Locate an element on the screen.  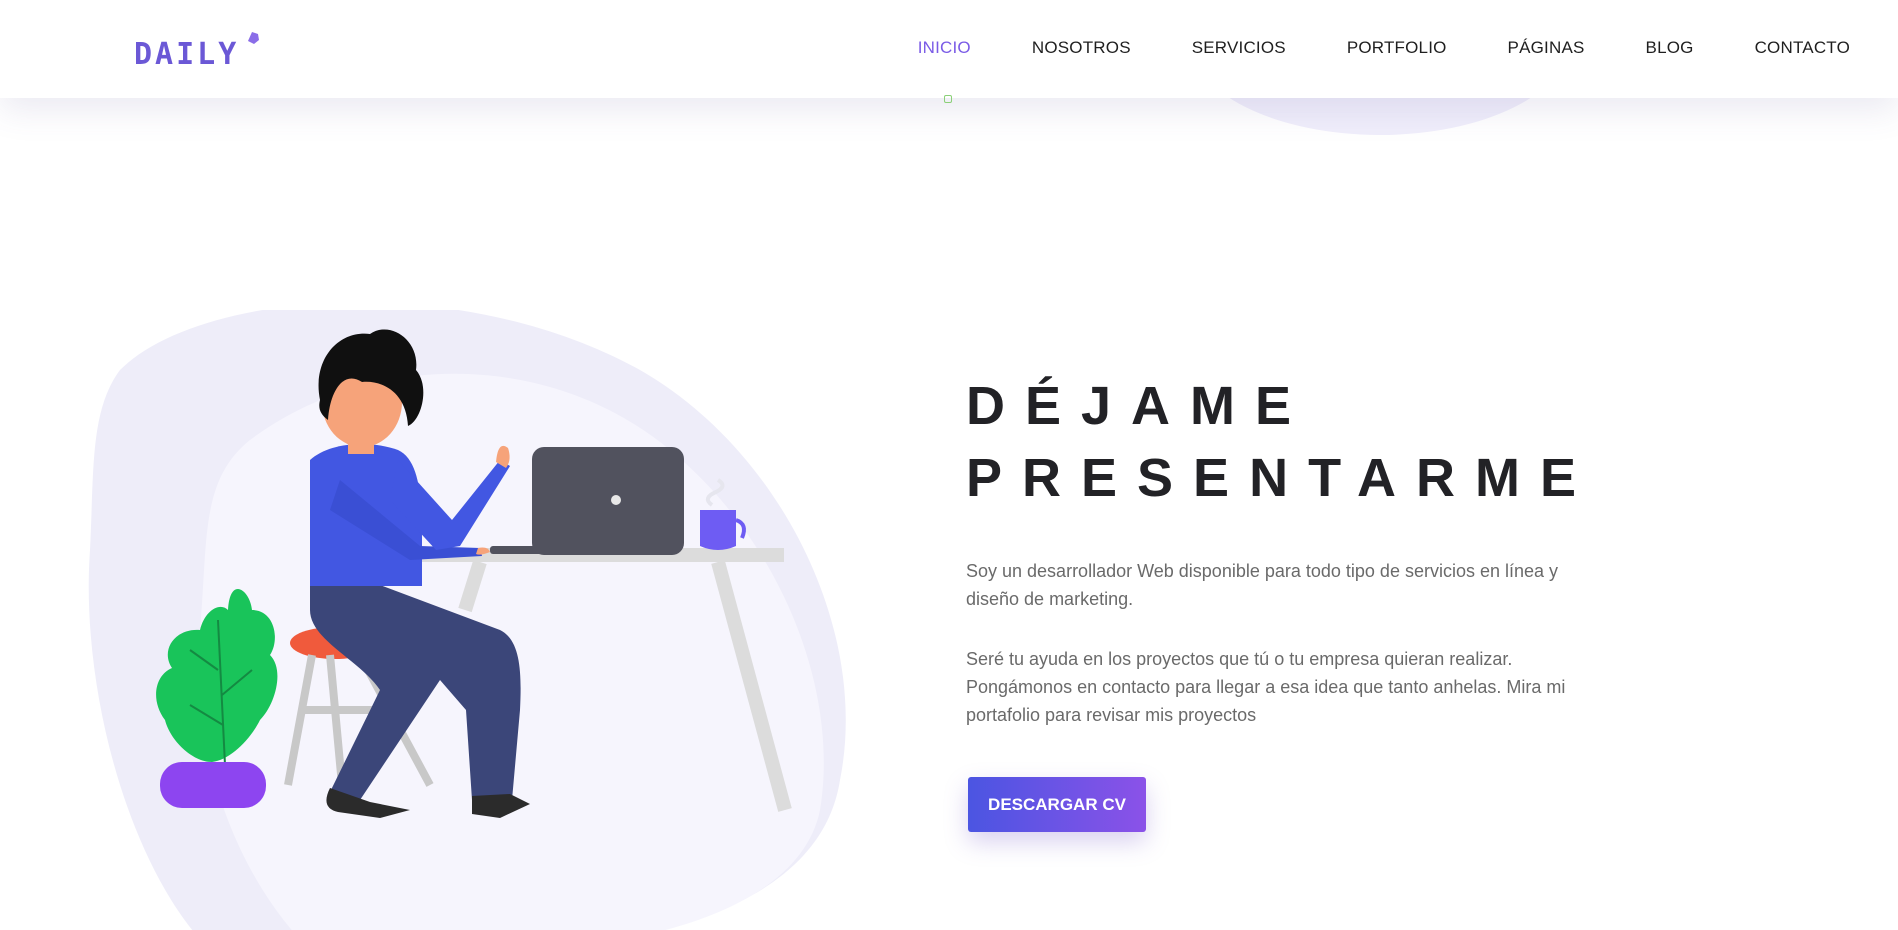
hero-title-line2: PRESENTARME is located at coordinates (1281, 478).